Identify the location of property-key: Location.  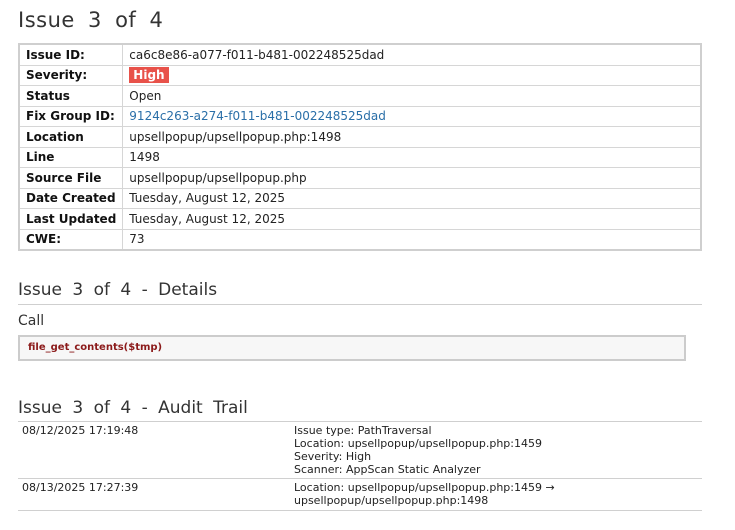
(71, 137).